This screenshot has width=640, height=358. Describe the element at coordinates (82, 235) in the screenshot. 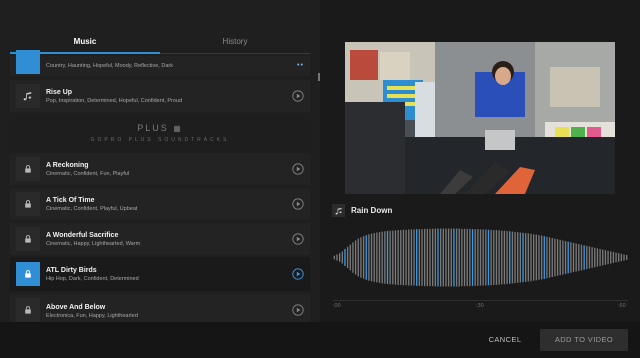

I see `track-title: A Wonderful Sacrifice` at that location.